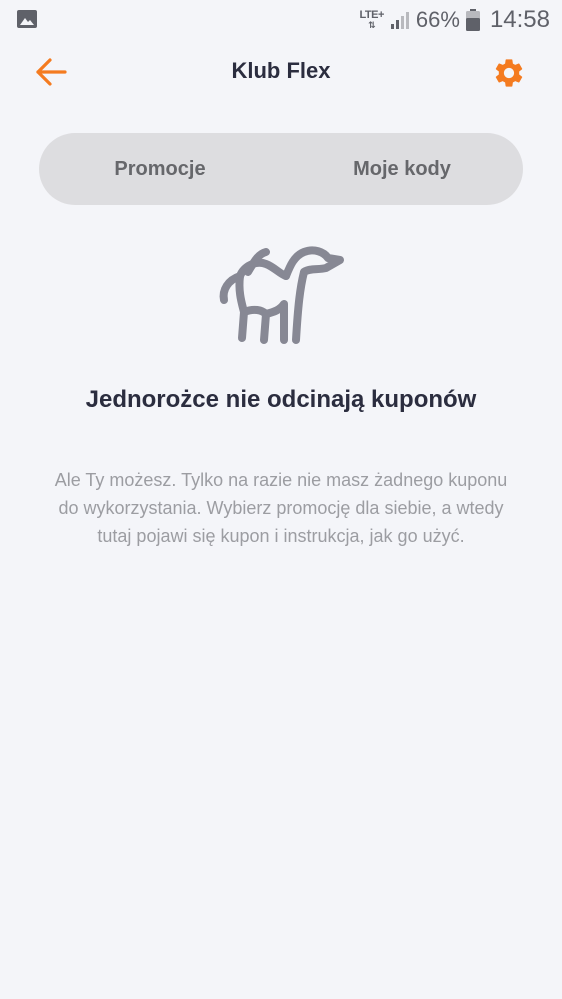 The image size is (562, 999). I want to click on image-notification-icon, so click(27, 19).